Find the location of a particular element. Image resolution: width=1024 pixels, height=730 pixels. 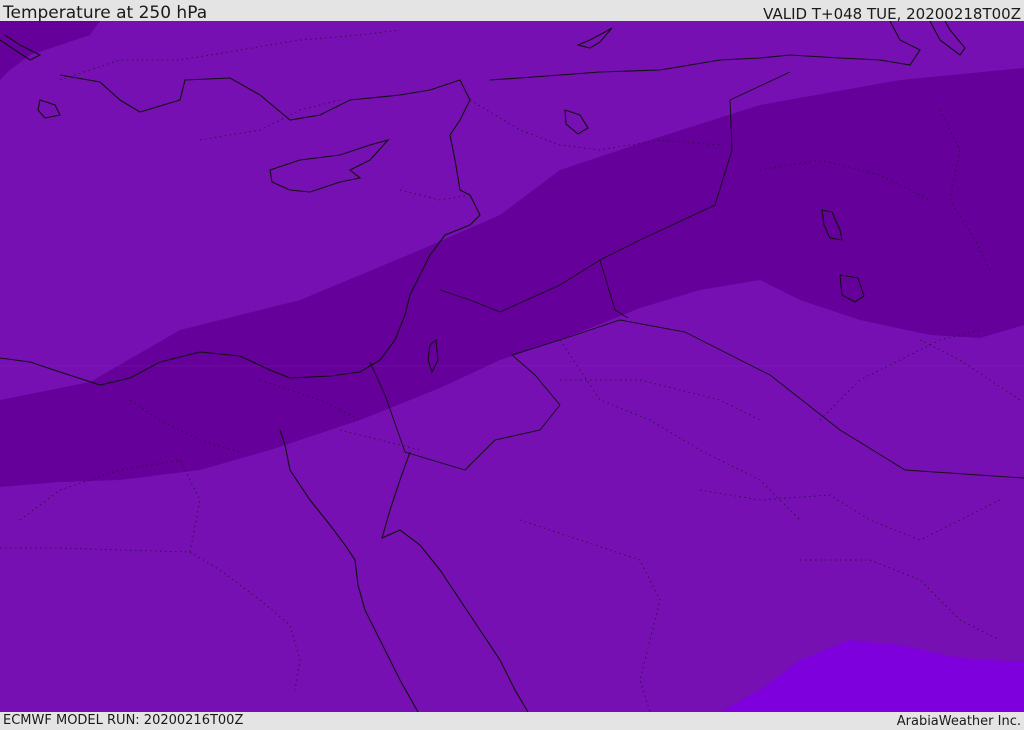

valid-time: VALID T+048 TUE, 20200218T00Z is located at coordinates (892, 14).